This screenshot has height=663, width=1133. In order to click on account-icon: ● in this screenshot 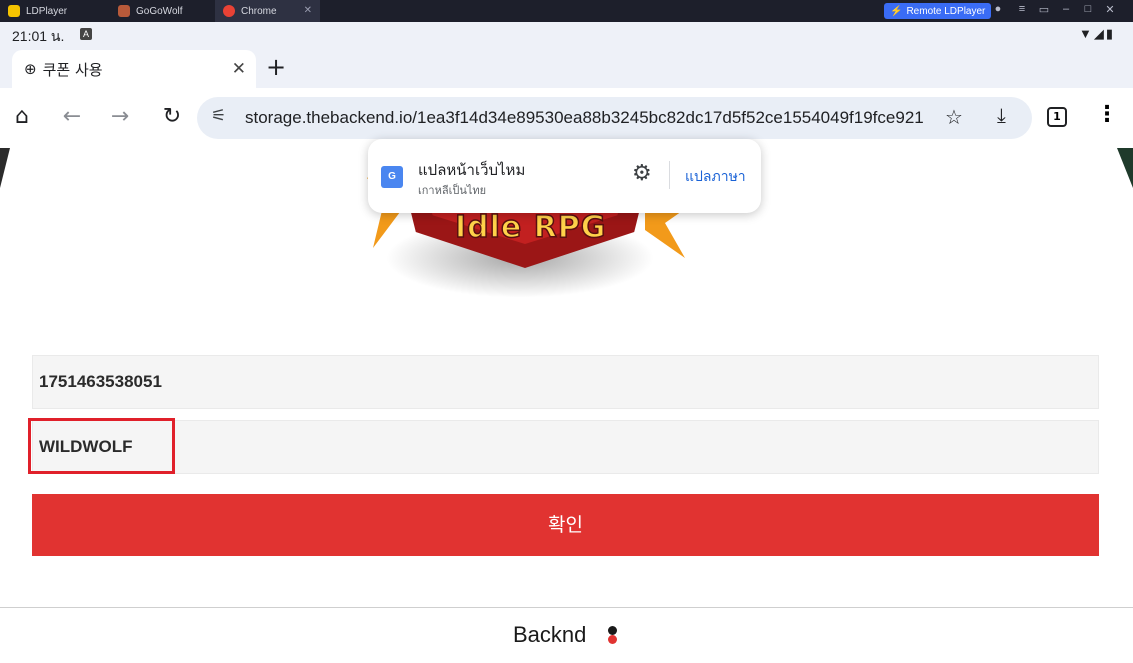, I will do `click(998, 9)`.